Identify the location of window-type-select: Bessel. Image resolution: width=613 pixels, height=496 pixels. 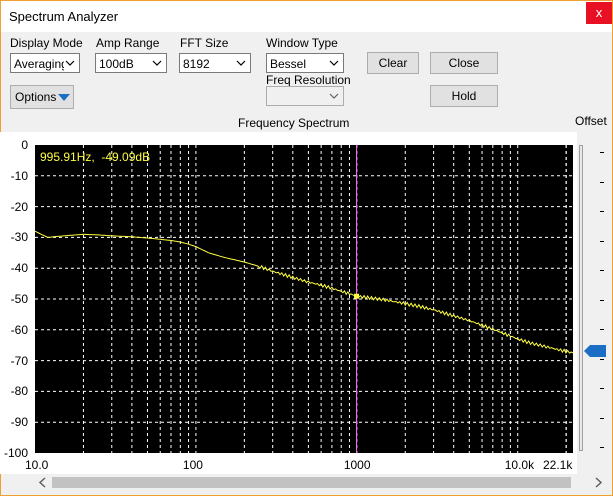
(305, 63).